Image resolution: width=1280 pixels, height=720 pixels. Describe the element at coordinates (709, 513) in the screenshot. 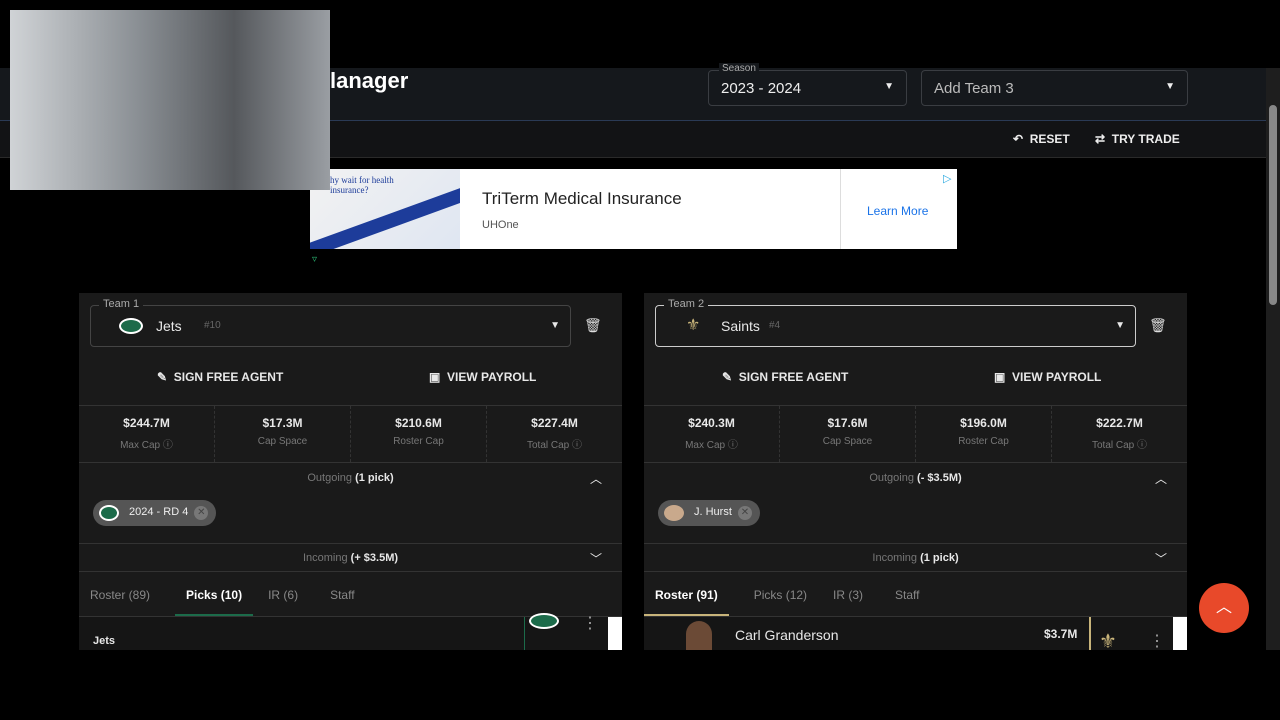

I see `outgoing-chip: J. Hurst ✕` at that location.